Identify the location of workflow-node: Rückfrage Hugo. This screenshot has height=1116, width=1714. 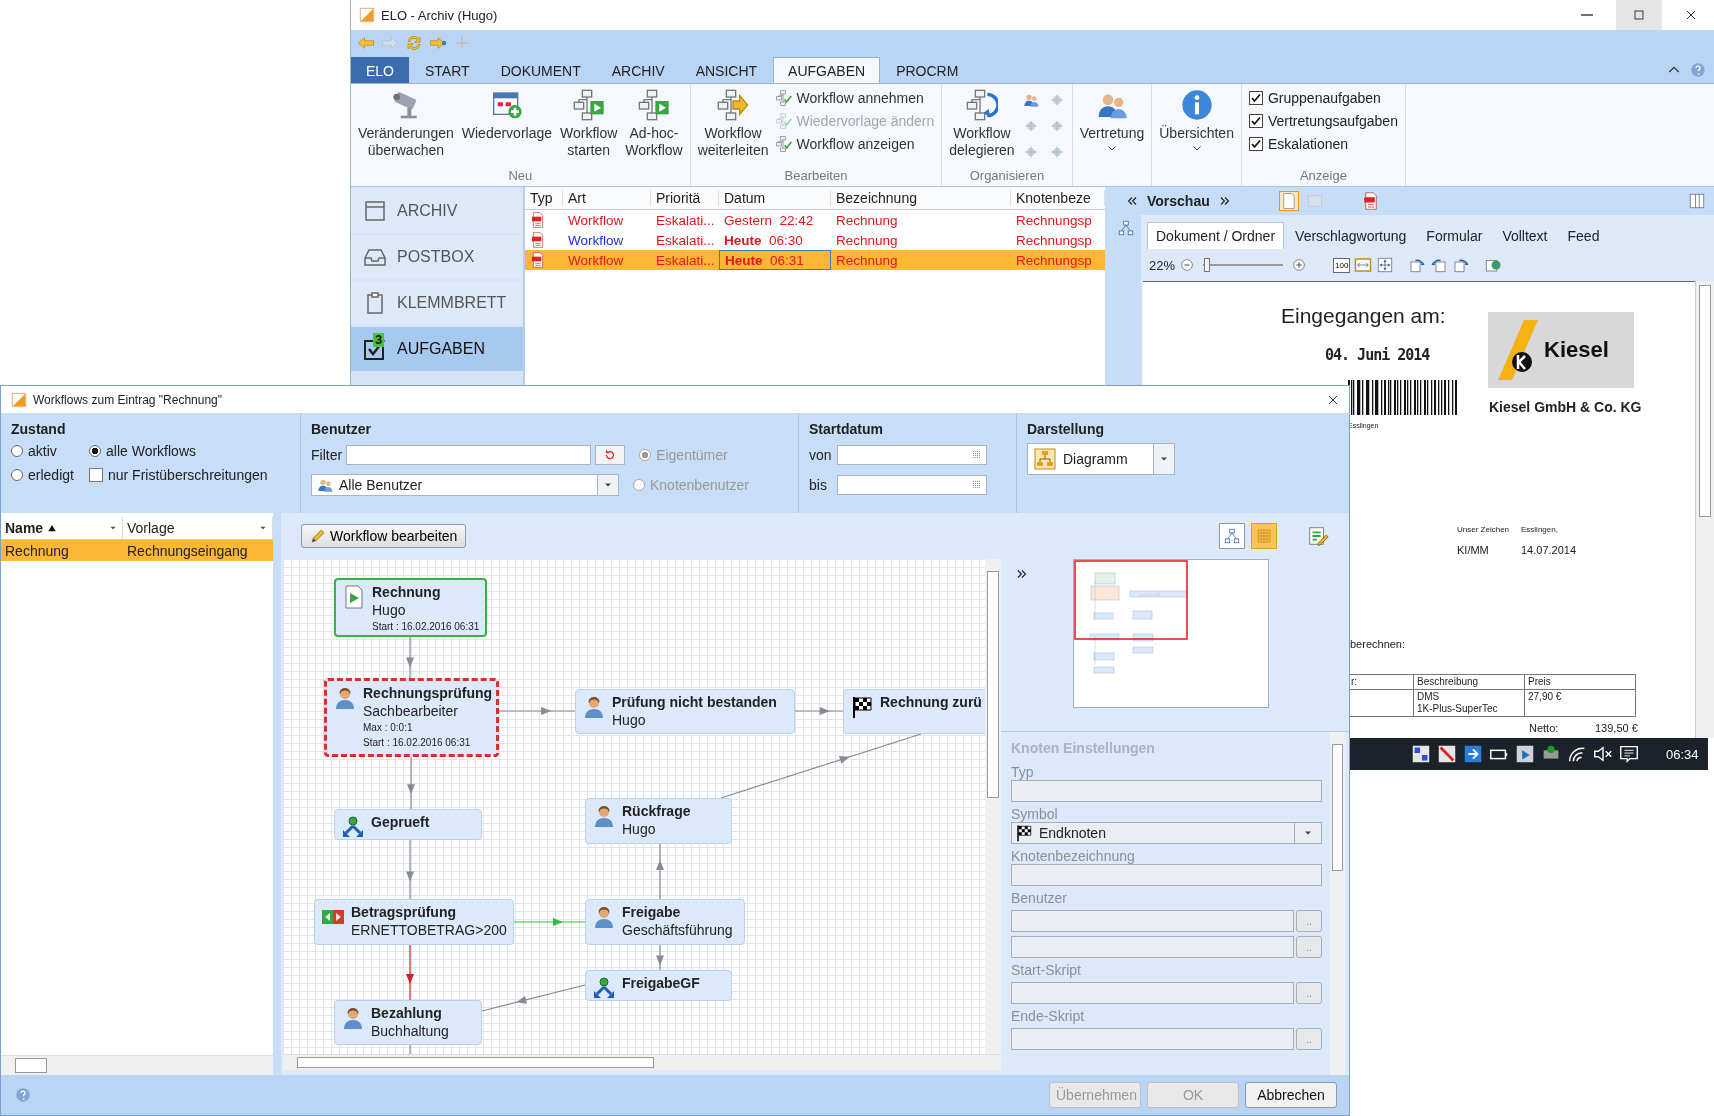
(658, 821).